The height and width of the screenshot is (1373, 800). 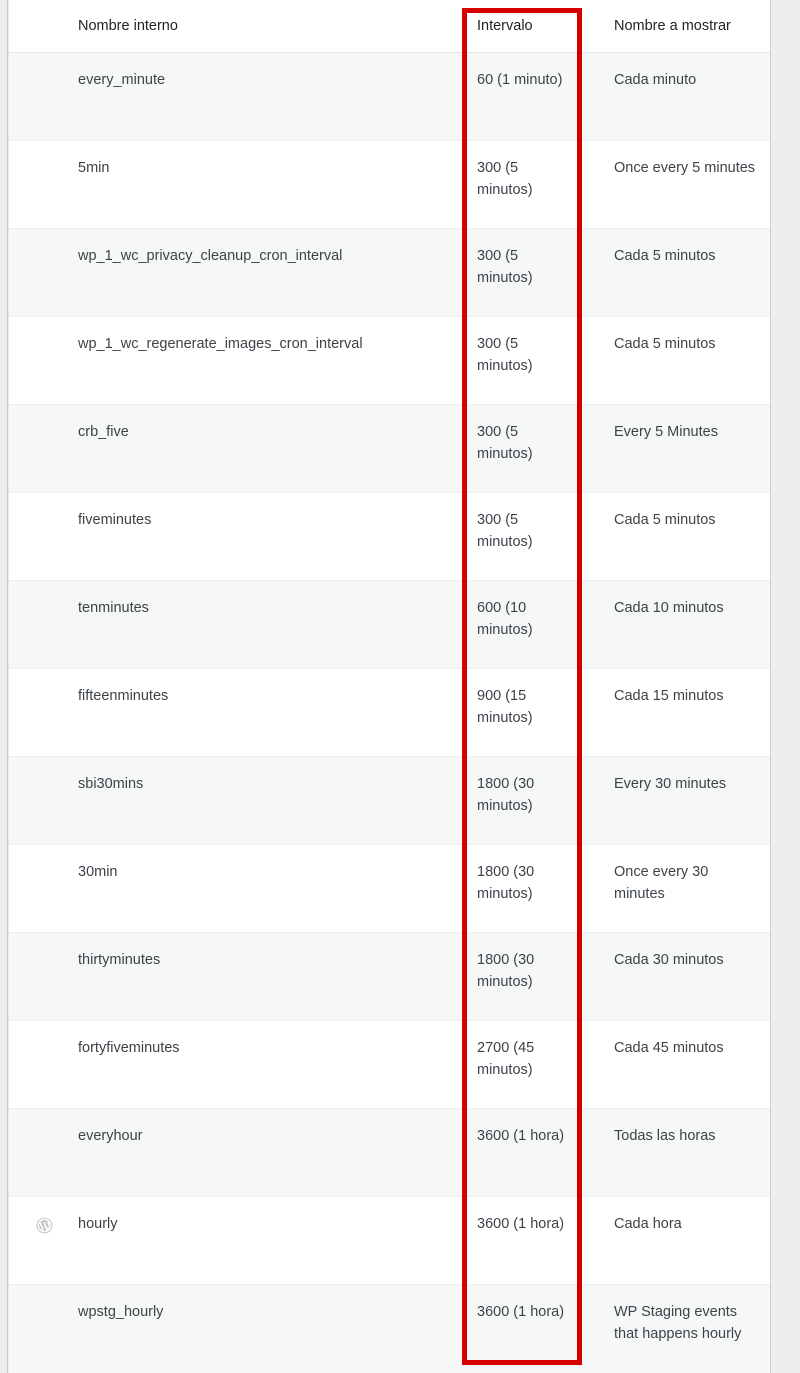 I want to click on cell-interval: 900 (15 minutos), so click(x=524, y=712).